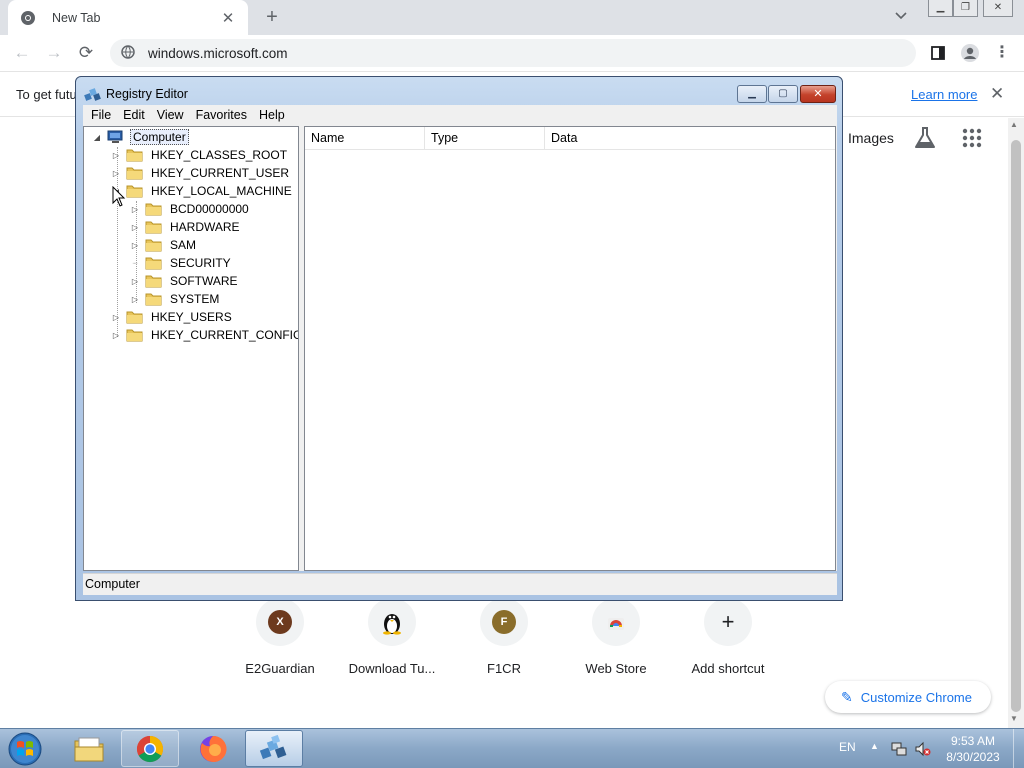 The height and width of the screenshot is (768, 1024). What do you see at coordinates (272, 115) in the screenshot?
I see `menu-help: Help` at bounding box center [272, 115].